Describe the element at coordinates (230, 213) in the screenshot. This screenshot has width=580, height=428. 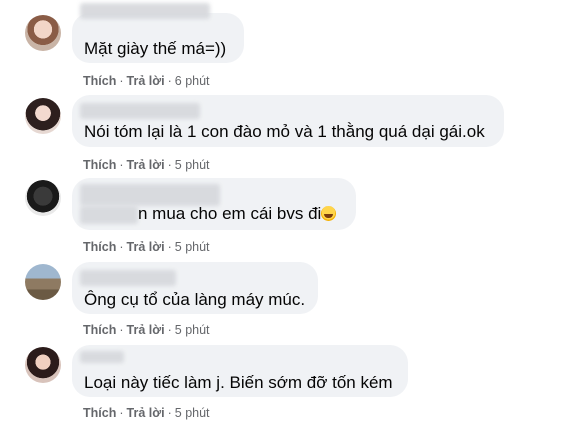
I see `comment-text-content: n mua cho em cái bvs đi` at that location.